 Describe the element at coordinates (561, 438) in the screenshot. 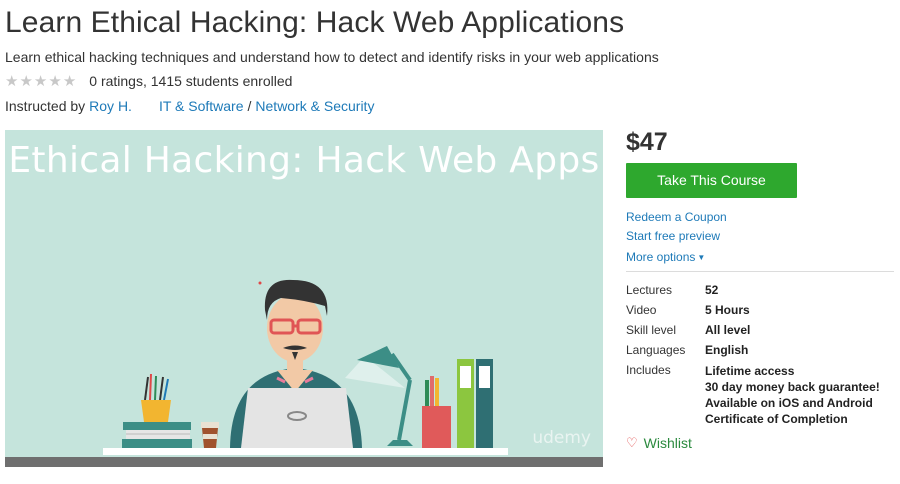

I see `brand-watermark: udemy` at that location.